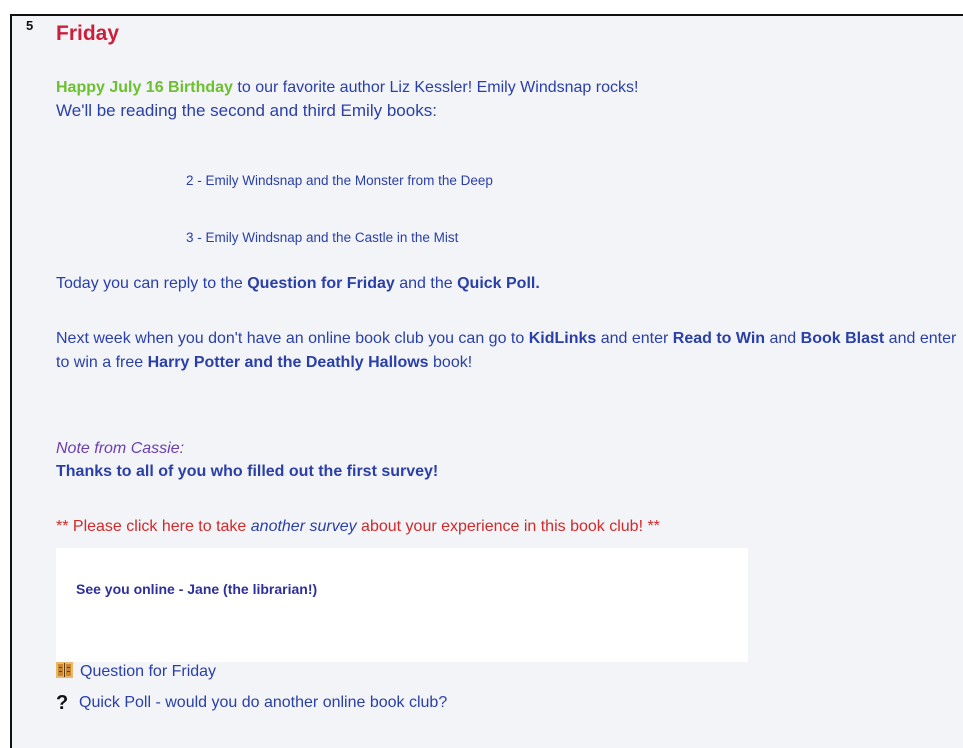 The image size is (963, 748). What do you see at coordinates (153, 526) in the screenshot?
I see `survey-pre: ** Please click here to take` at bounding box center [153, 526].